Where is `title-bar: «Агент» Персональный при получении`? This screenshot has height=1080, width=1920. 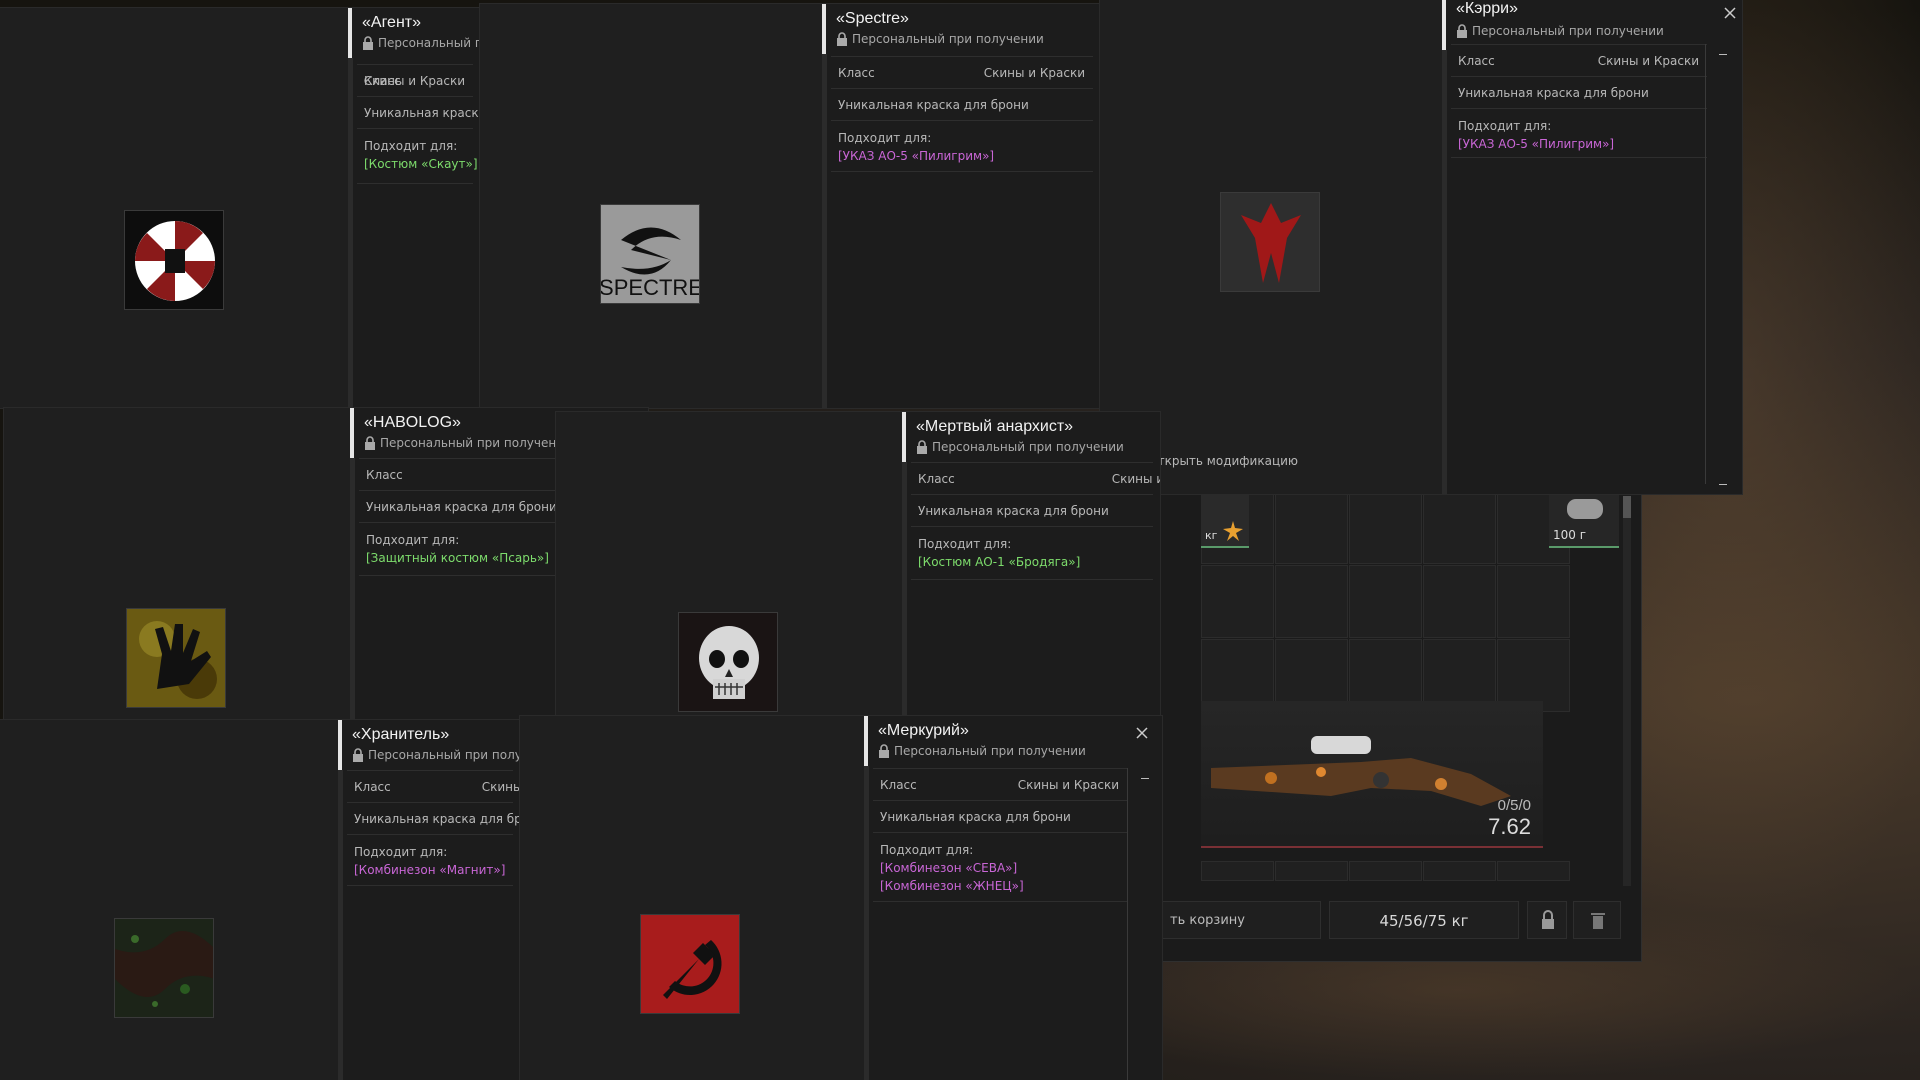
title-bar: «Агент» Персональный при получении is located at coordinates (414, 33).